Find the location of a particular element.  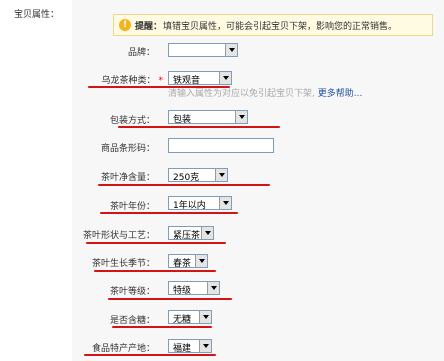

origin-select: 福建 is located at coordinates (190, 346).